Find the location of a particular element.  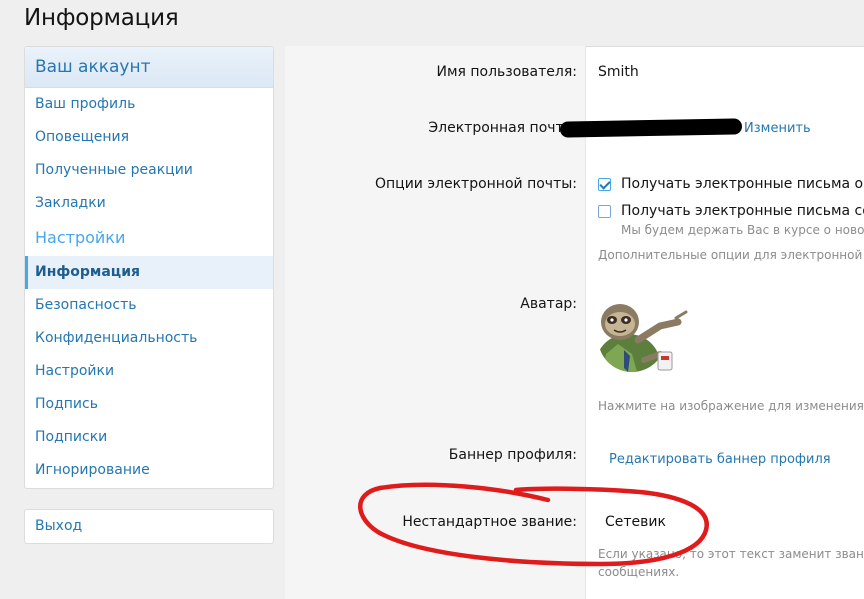

sidebar-item-privacy: Конфиденциальность is located at coordinates (149, 338).